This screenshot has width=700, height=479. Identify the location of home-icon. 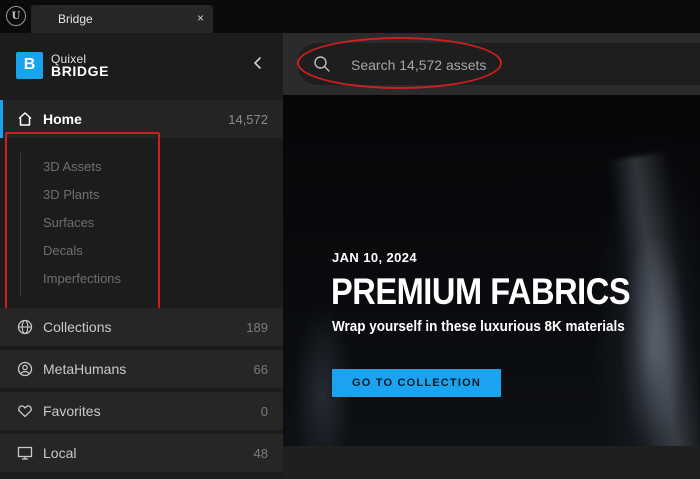
(25, 121).